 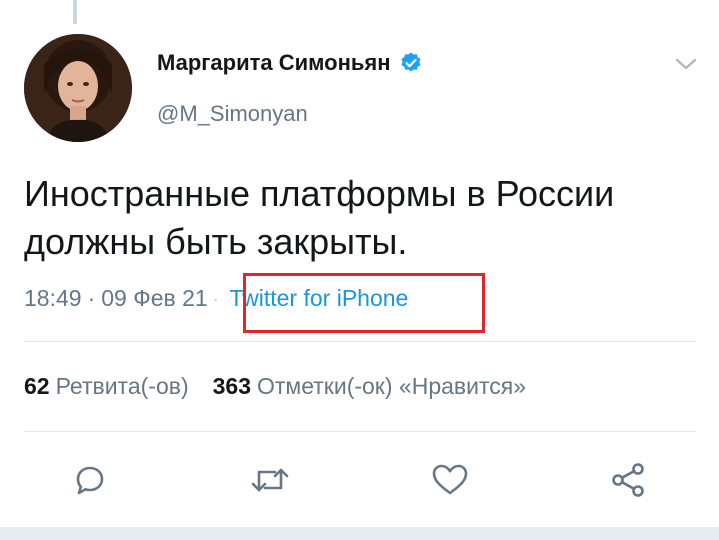 What do you see at coordinates (154, 298) in the screenshot?
I see `tweet-date: 09 Фев 21` at bounding box center [154, 298].